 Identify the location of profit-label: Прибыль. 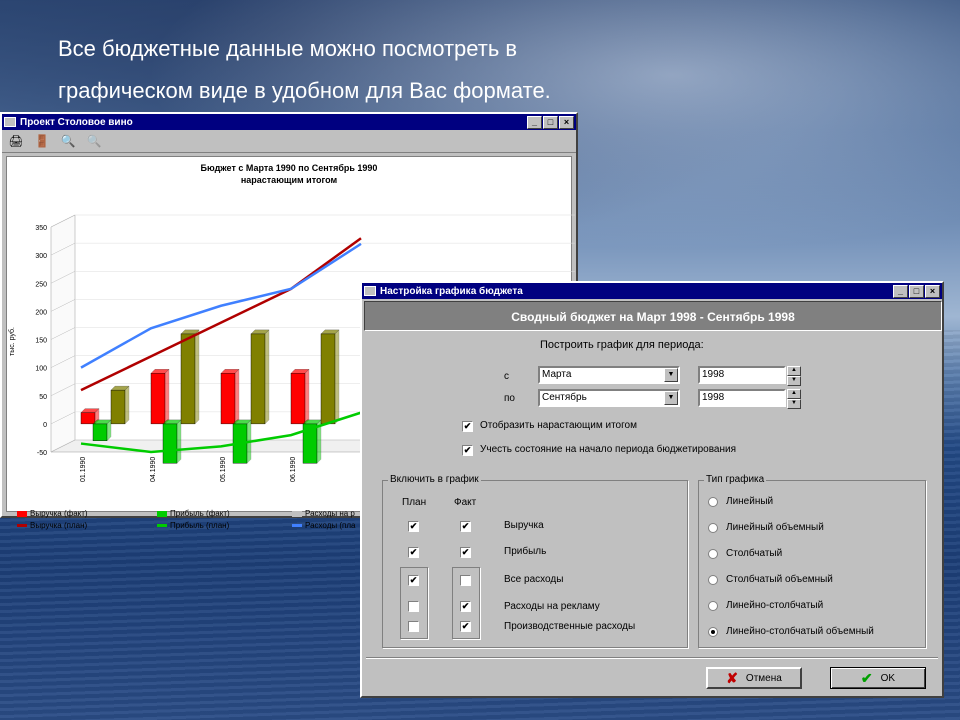
(525, 551).